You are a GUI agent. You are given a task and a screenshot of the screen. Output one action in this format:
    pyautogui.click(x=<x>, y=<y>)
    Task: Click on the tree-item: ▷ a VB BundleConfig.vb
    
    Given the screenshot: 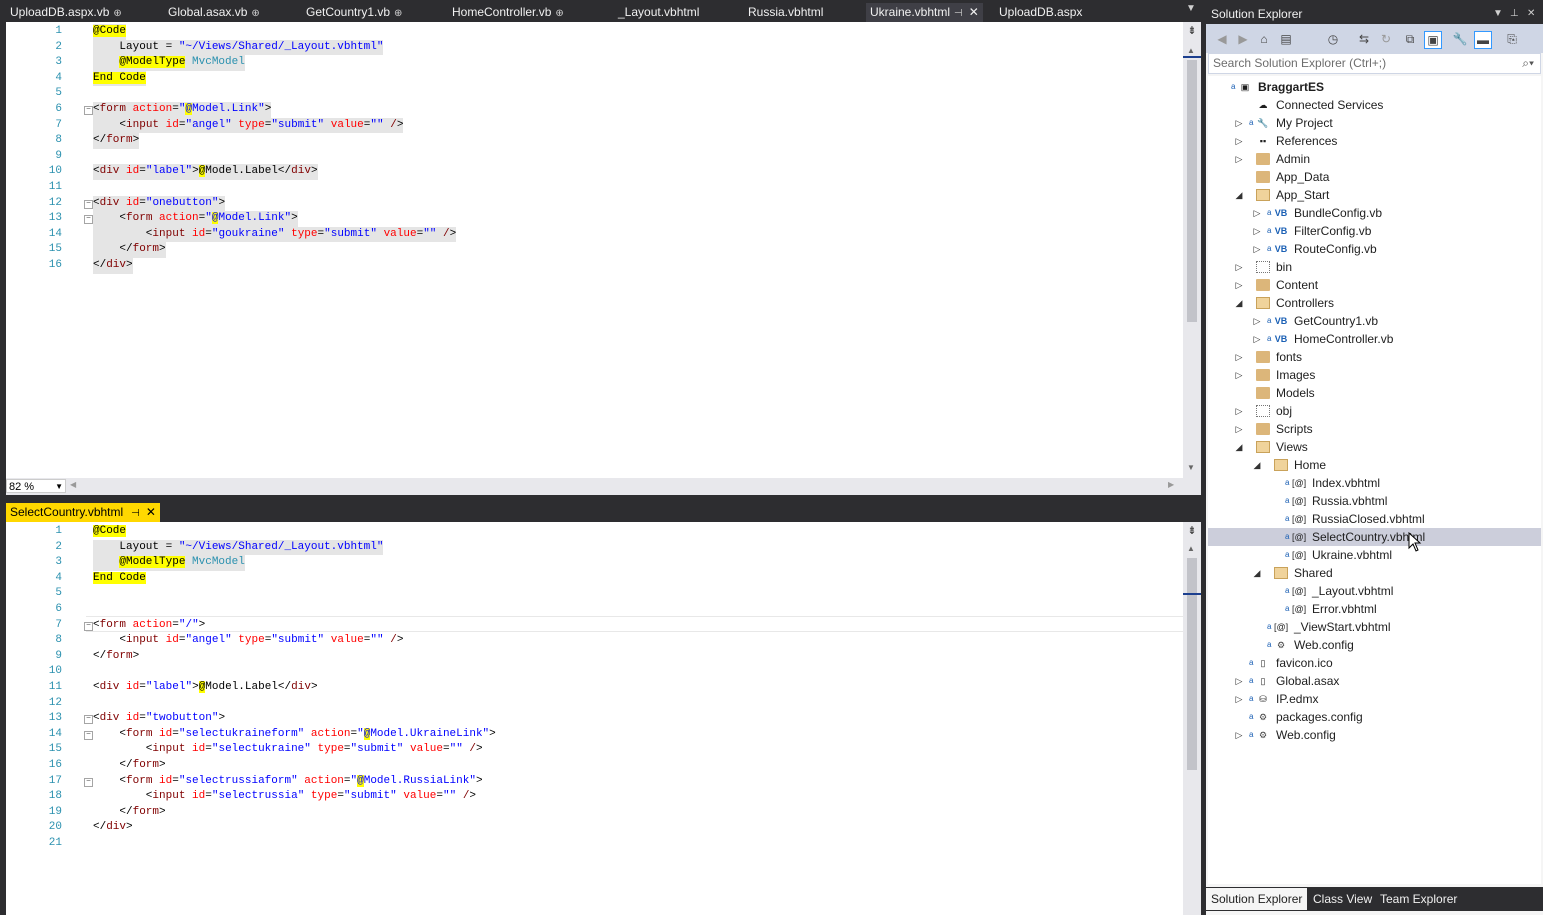 What is the action you would take?
    pyautogui.click(x=1374, y=213)
    